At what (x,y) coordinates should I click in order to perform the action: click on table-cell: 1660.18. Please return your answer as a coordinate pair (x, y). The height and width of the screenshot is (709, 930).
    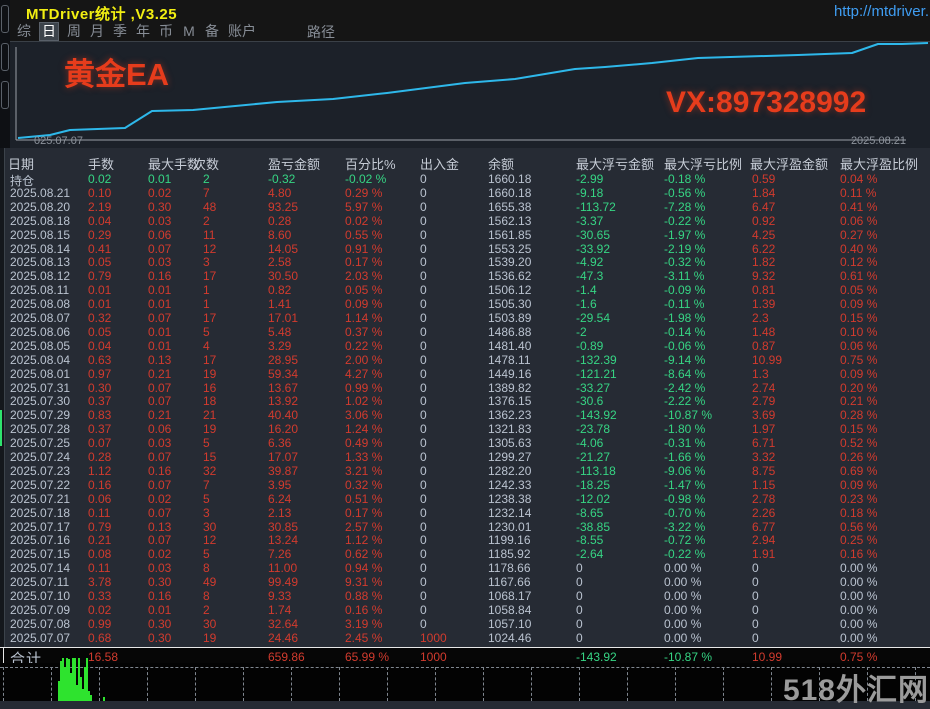
    Looking at the image, I should click on (510, 179).